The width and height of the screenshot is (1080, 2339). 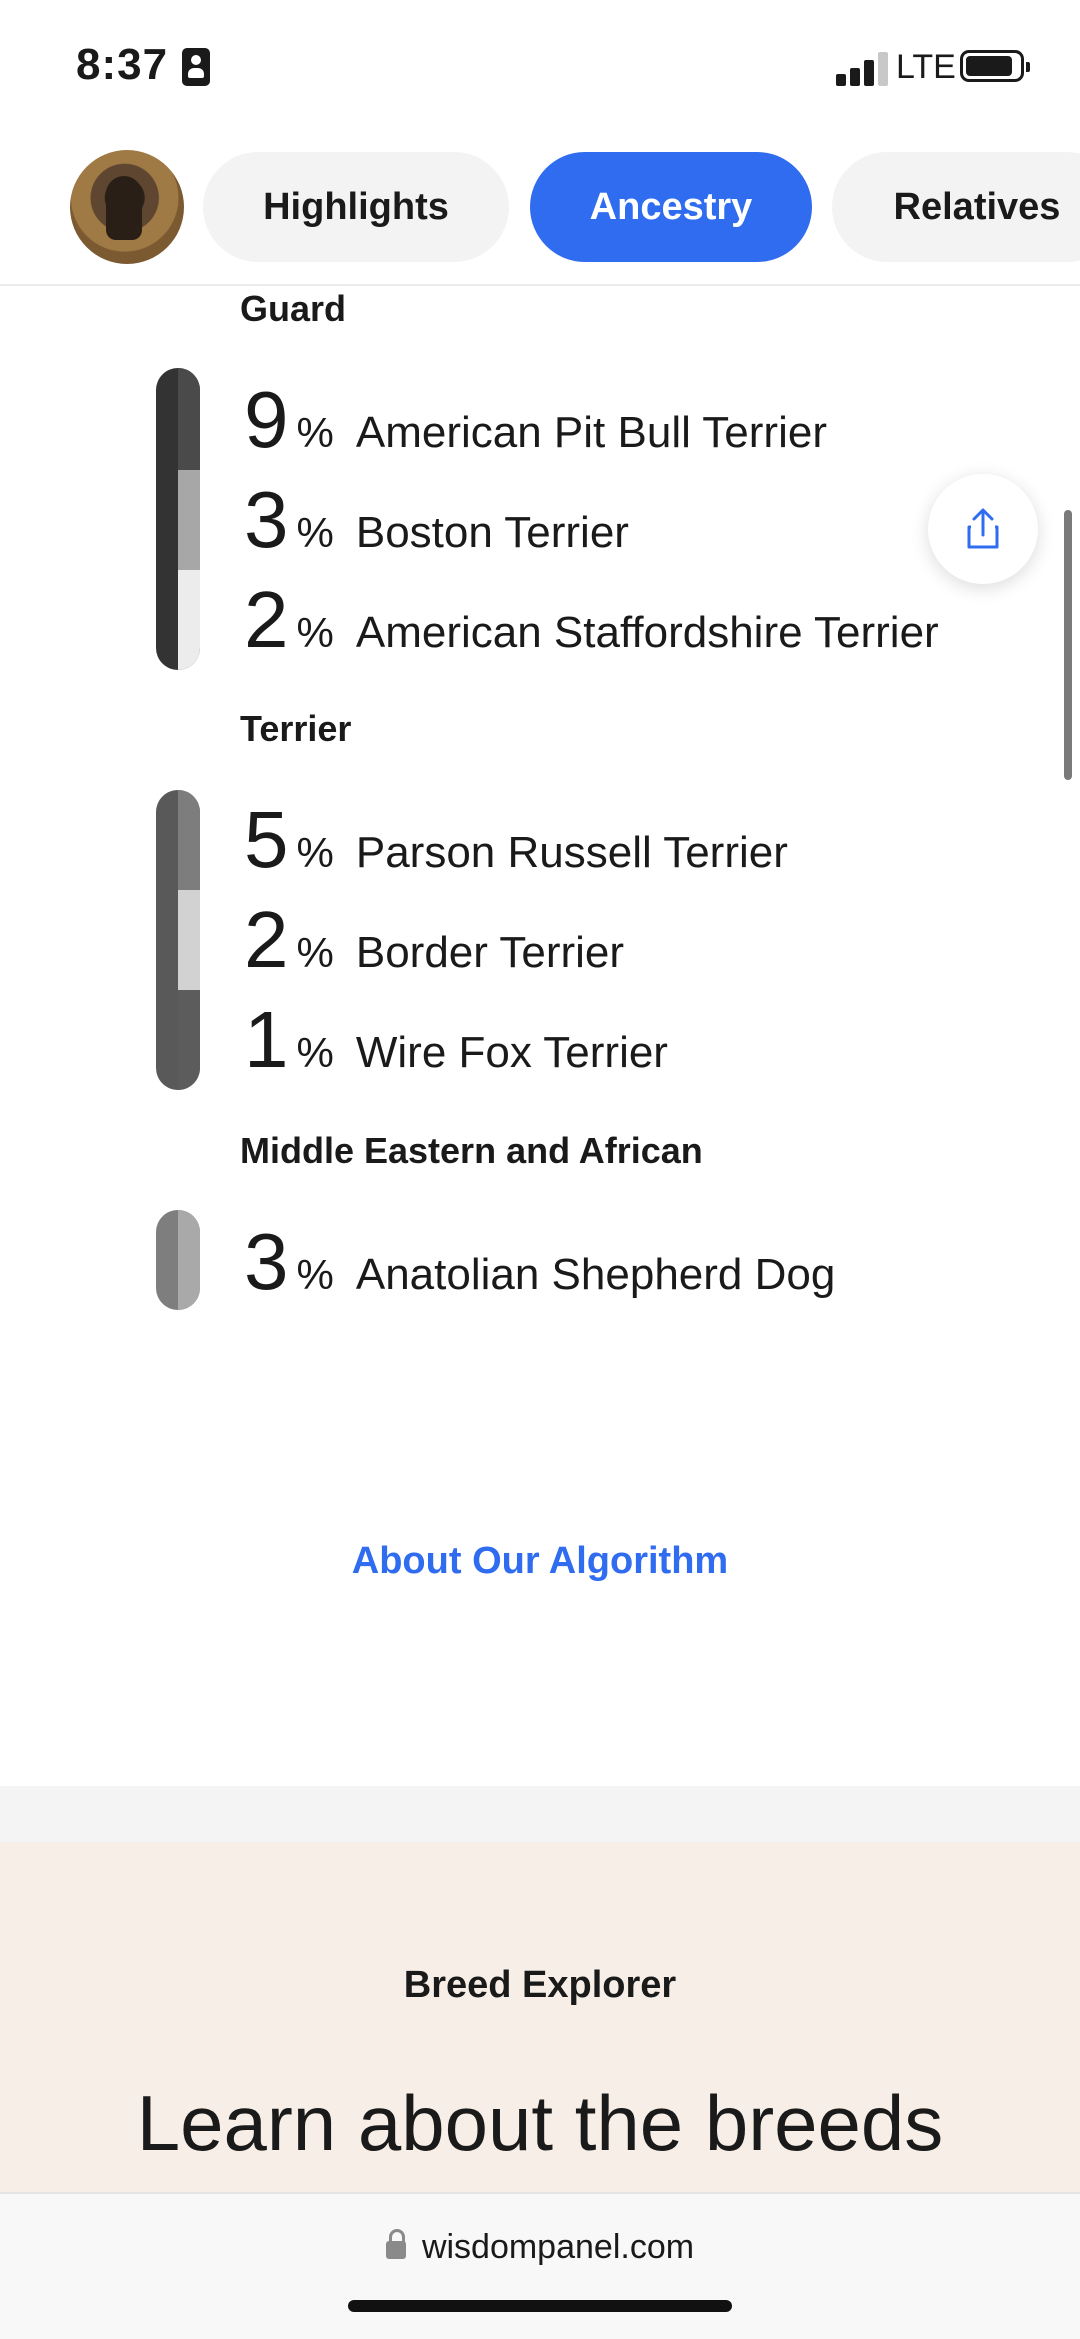 I want to click on tab-navigation: Highlights Ancestry Relatives, so click(x=540, y=208).